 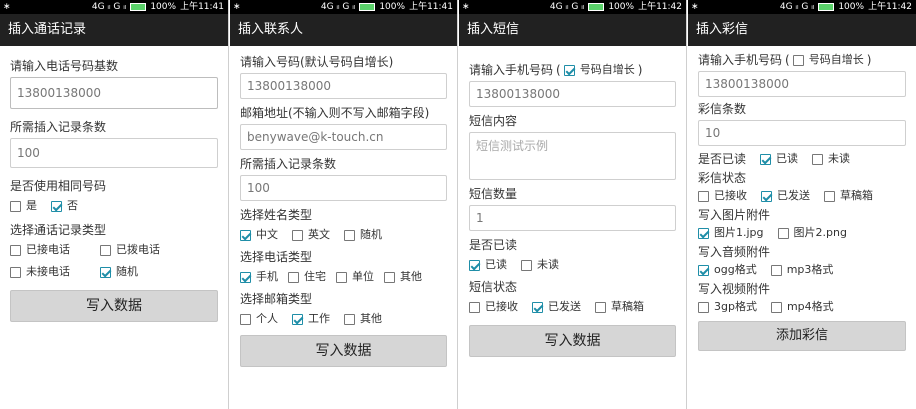 I want to click on audio-mp3-checkbox: mp3格式, so click(x=802, y=270).